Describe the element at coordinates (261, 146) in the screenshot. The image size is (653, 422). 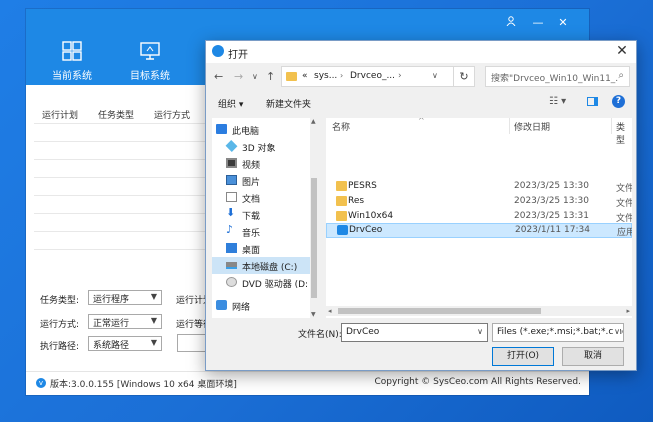
I see `tree-item-3d-objects: 3D 对象` at that location.